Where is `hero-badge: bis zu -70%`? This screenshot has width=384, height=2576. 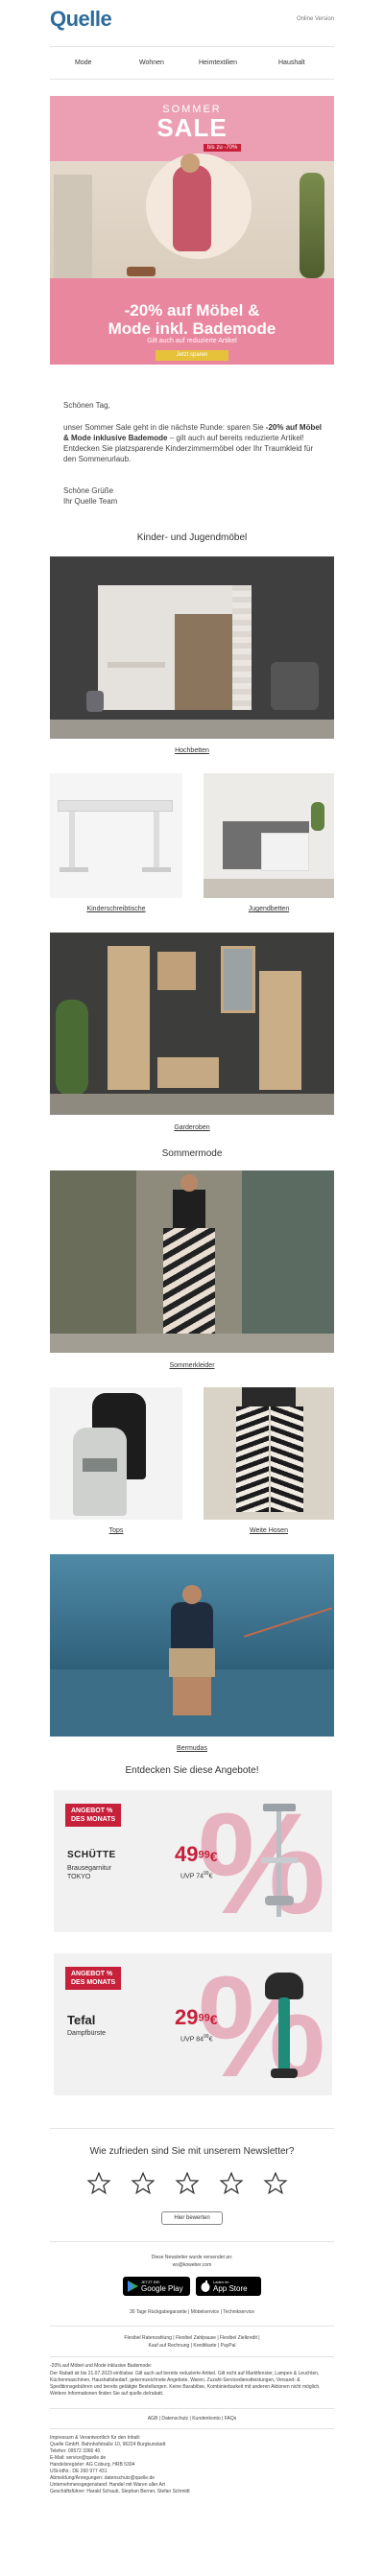
hero-badge: bis zu -70% is located at coordinates (223, 148).